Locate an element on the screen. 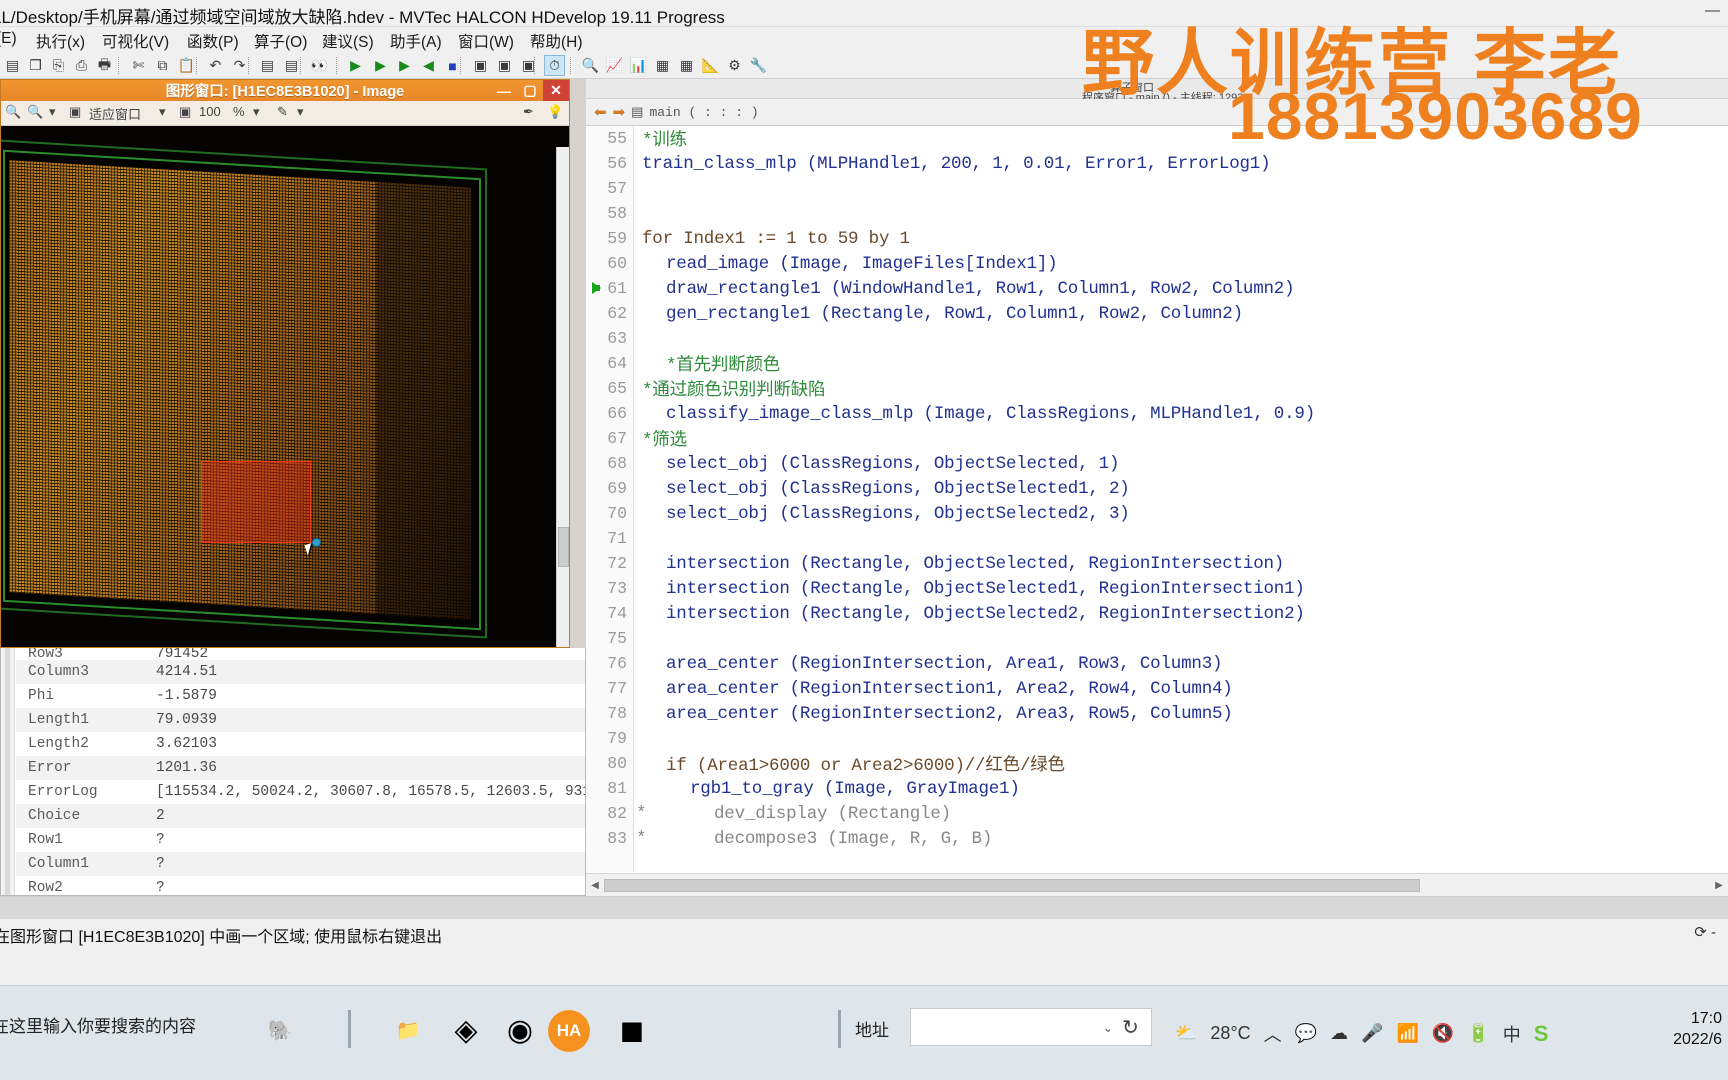  graphics-minimize-button: — is located at coordinates (504, 90).